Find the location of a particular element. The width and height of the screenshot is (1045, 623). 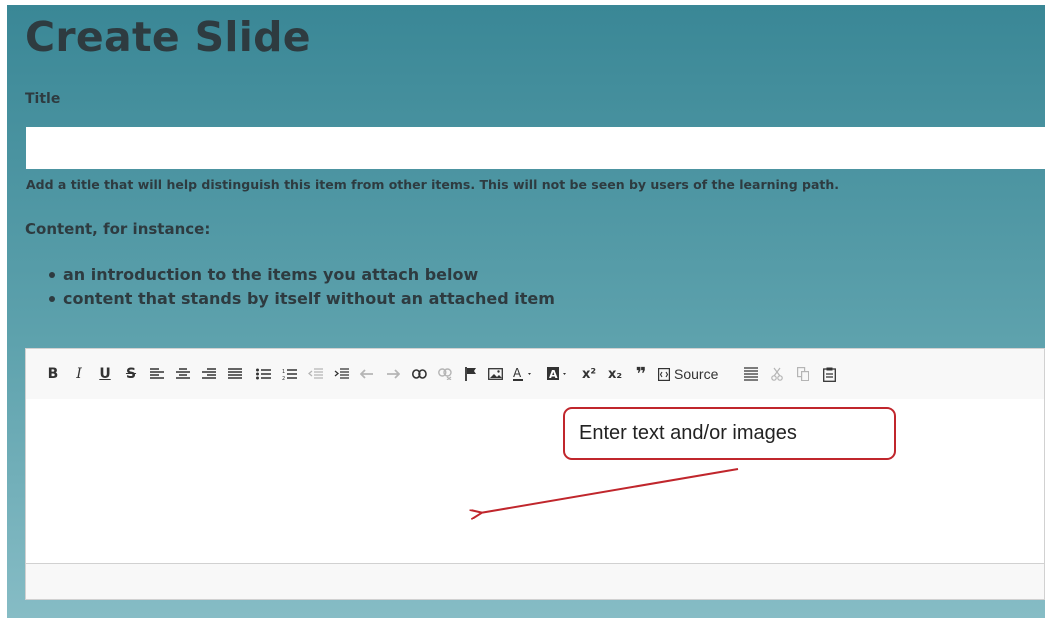

align-center-button is located at coordinates (183, 374).